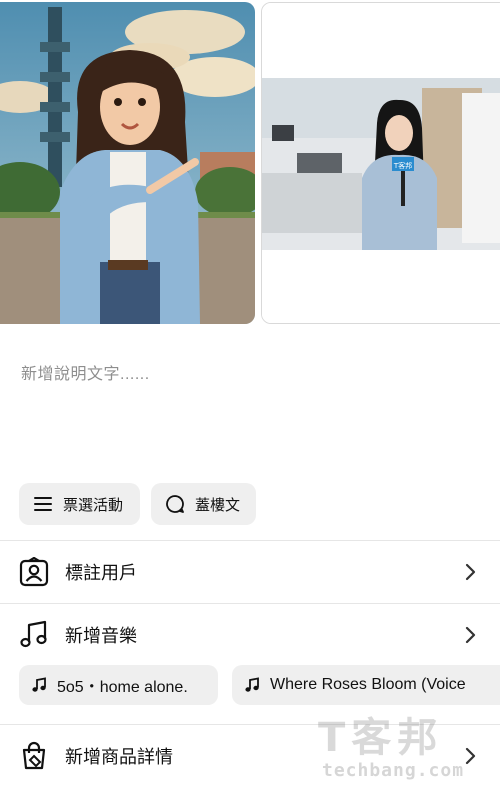 Image resolution: width=500 pixels, height=806 pixels. I want to click on list-icon, so click(43, 504).